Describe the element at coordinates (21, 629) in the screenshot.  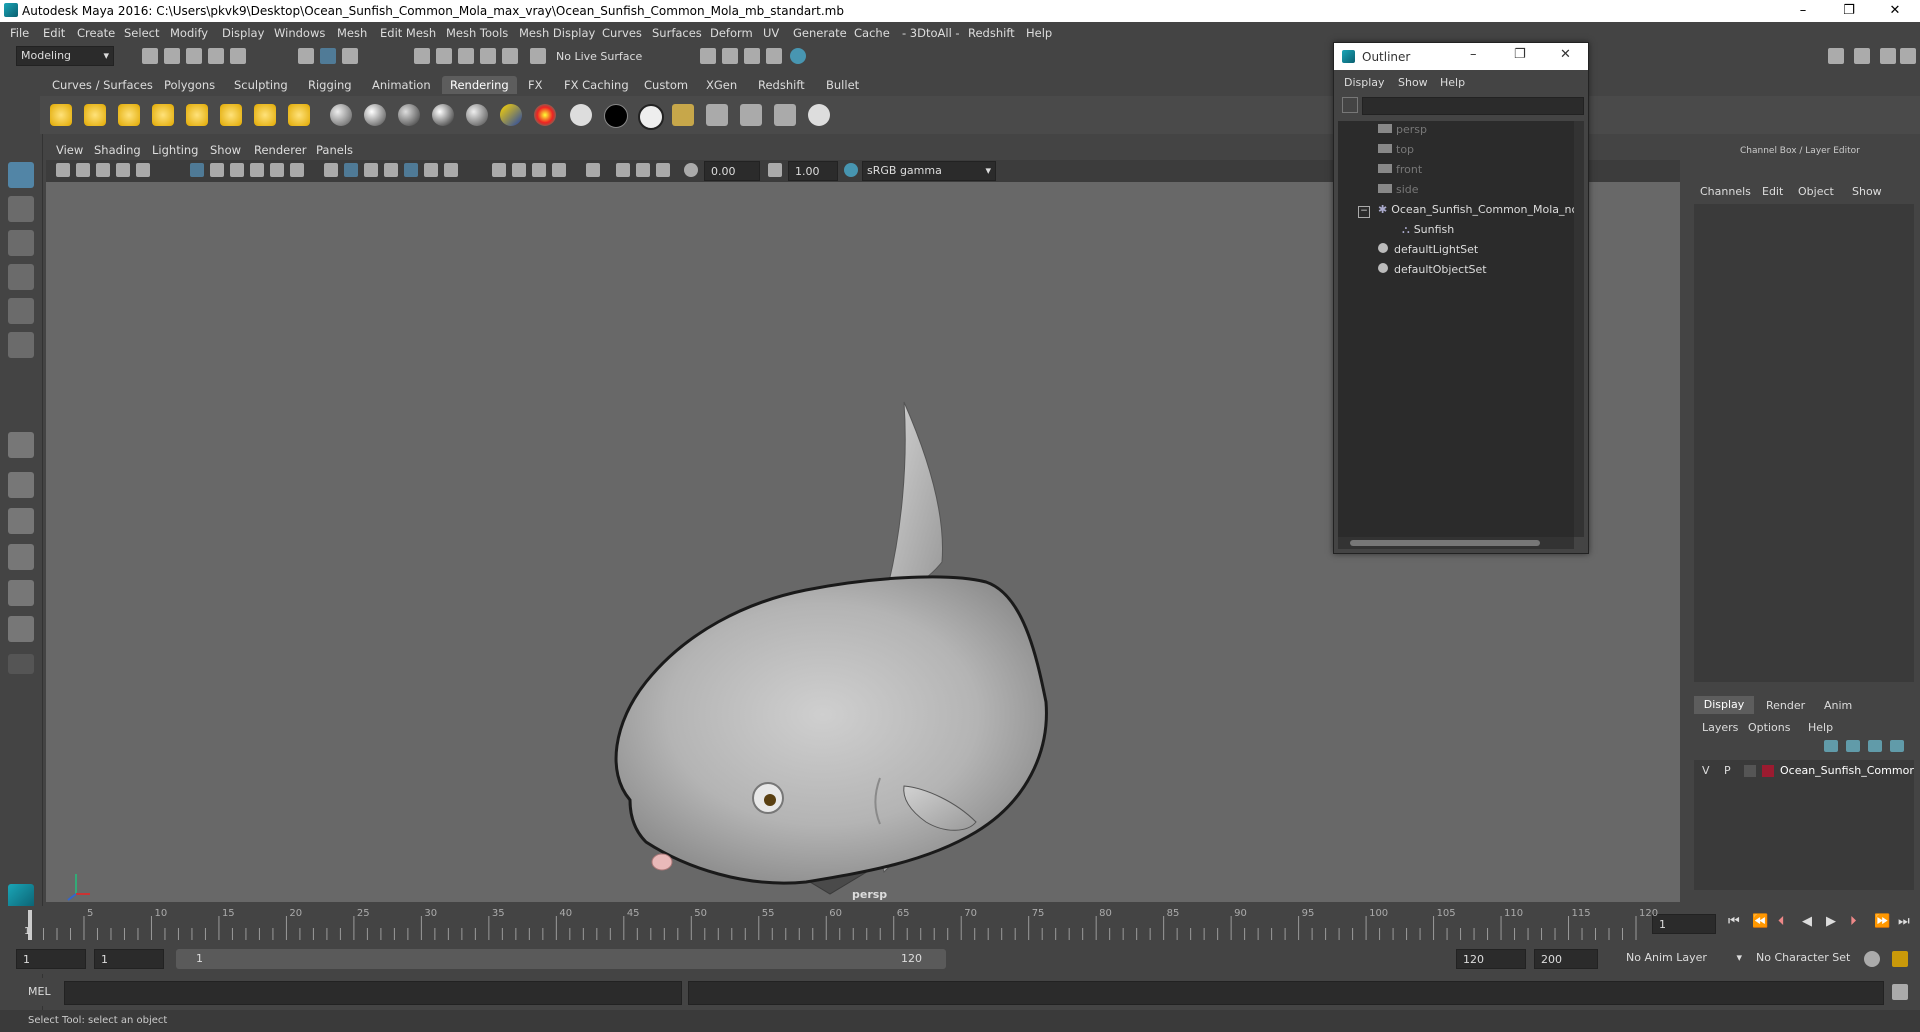
I see `hypershade-layout-icon` at that location.